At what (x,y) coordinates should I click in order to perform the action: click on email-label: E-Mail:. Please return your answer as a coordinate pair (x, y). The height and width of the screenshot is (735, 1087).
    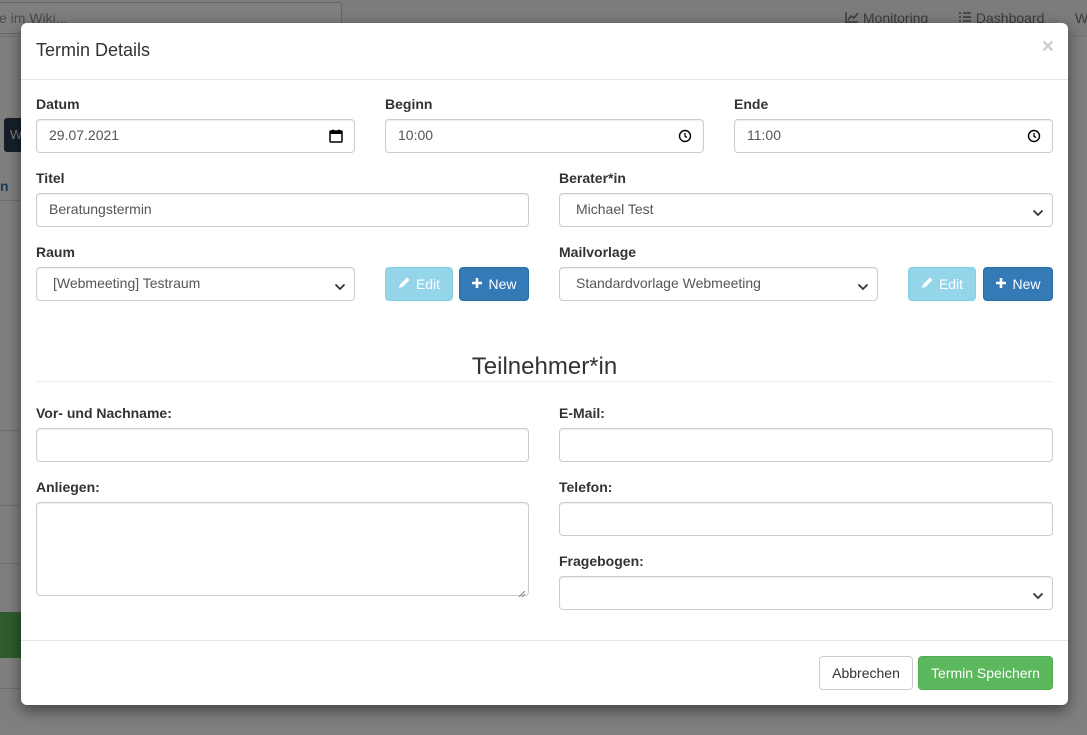
    Looking at the image, I should click on (582, 413).